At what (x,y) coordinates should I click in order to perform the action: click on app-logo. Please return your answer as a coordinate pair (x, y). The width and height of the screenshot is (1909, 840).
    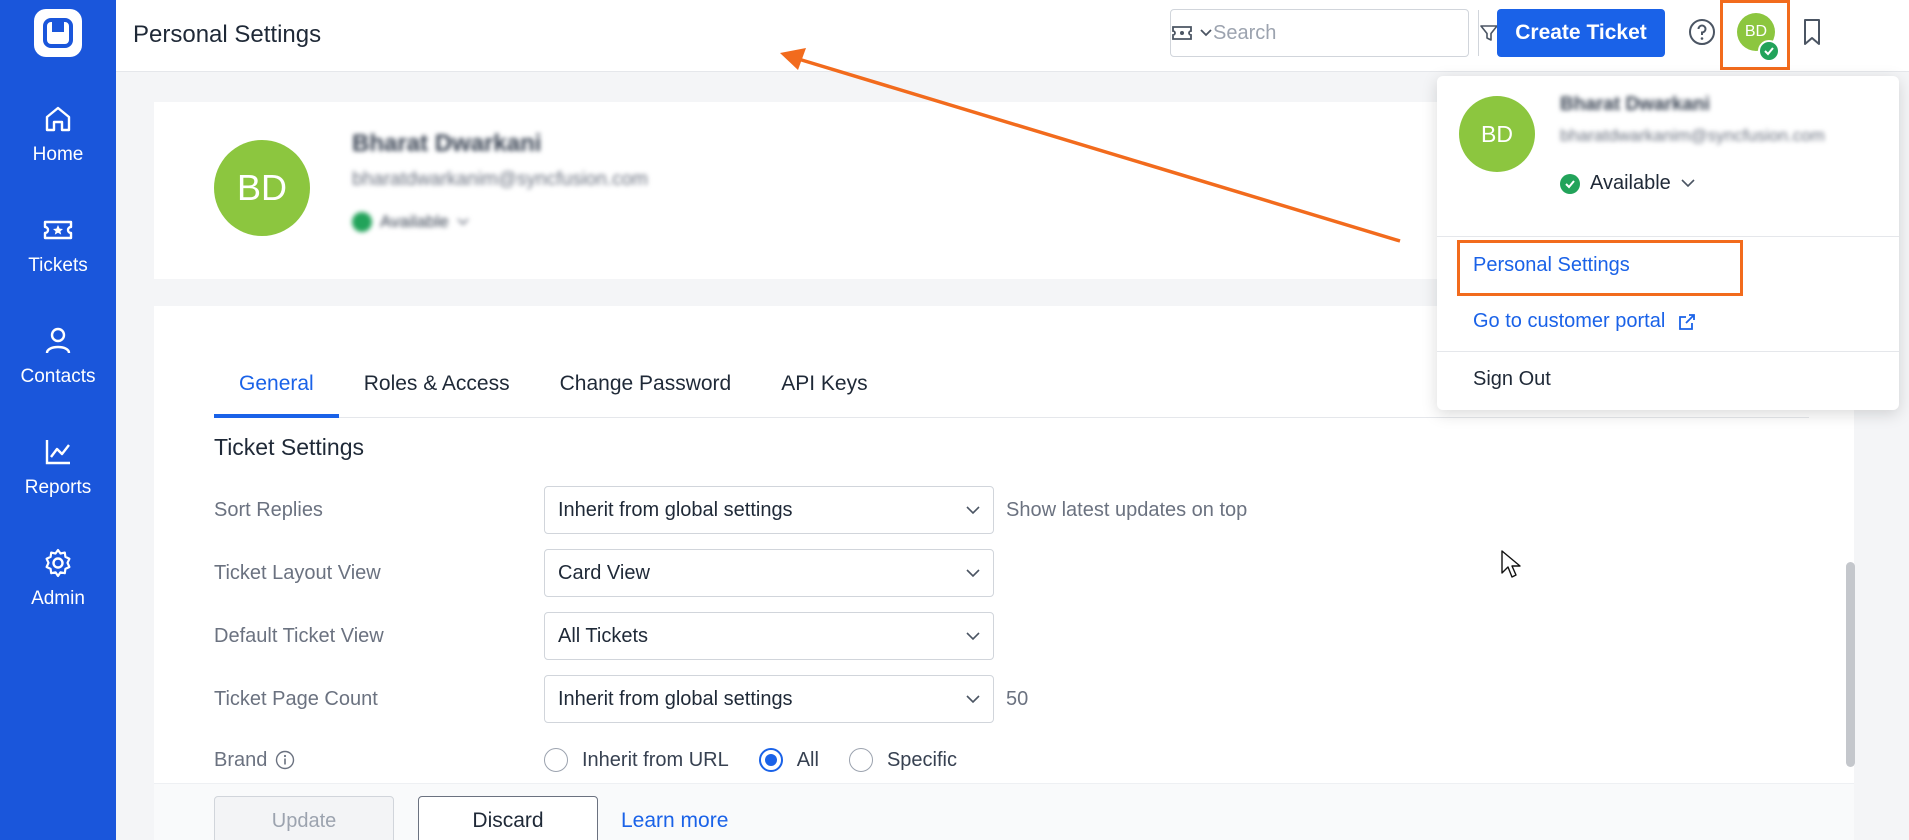
    Looking at the image, I should click on (58, 33).